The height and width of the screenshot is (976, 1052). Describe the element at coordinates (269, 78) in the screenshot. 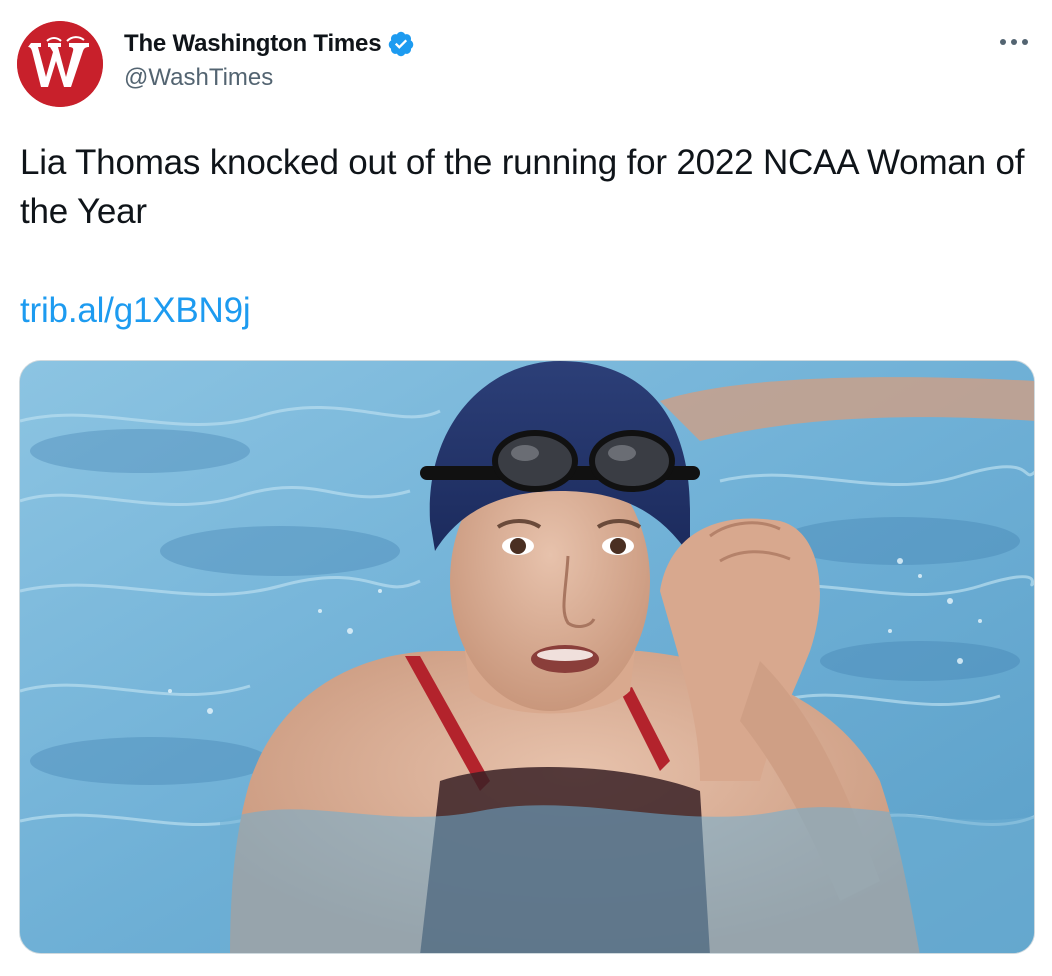

I see `author-handle: @WashTimes` at that location.